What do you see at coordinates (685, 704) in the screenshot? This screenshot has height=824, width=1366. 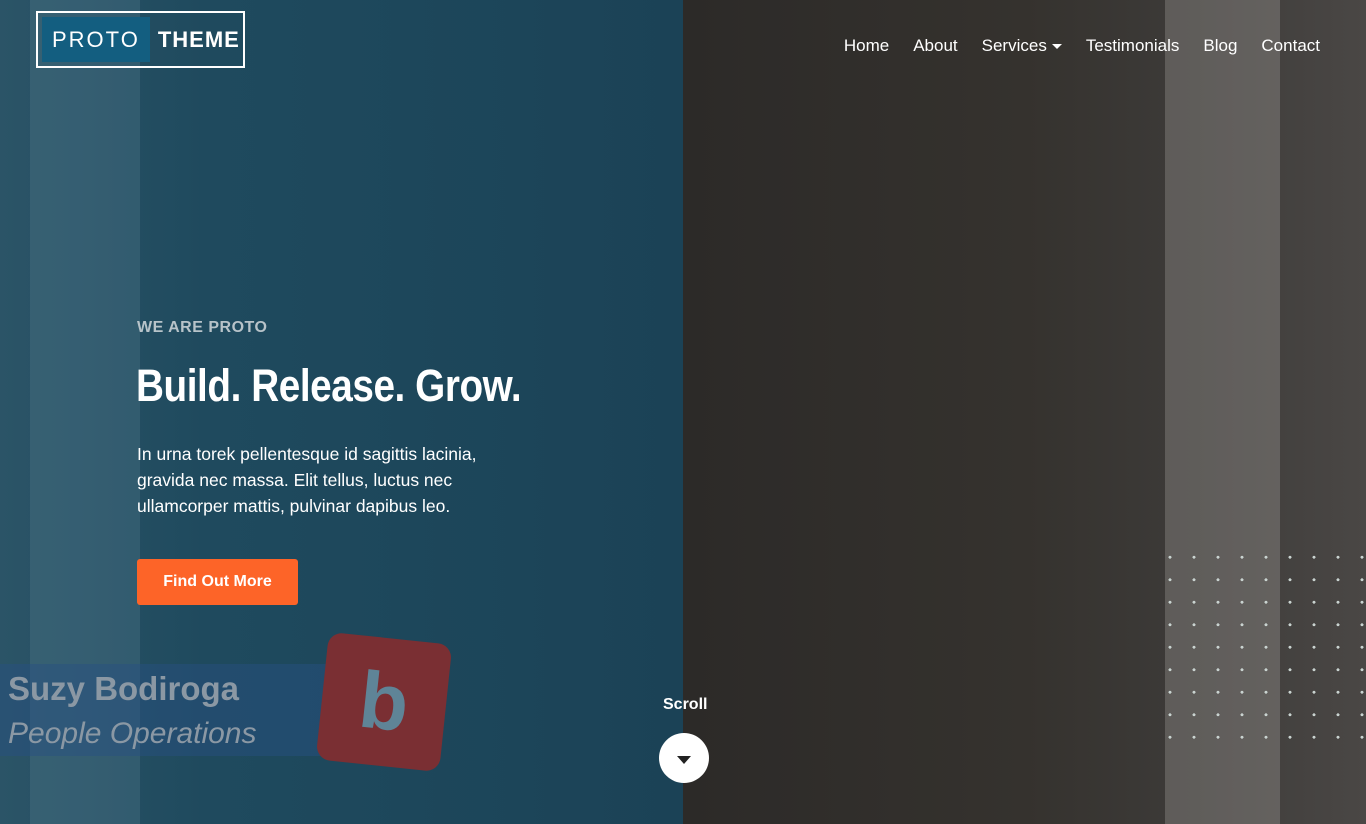 I see `scroll-label: Scroll` at bounding box center [685, 704].